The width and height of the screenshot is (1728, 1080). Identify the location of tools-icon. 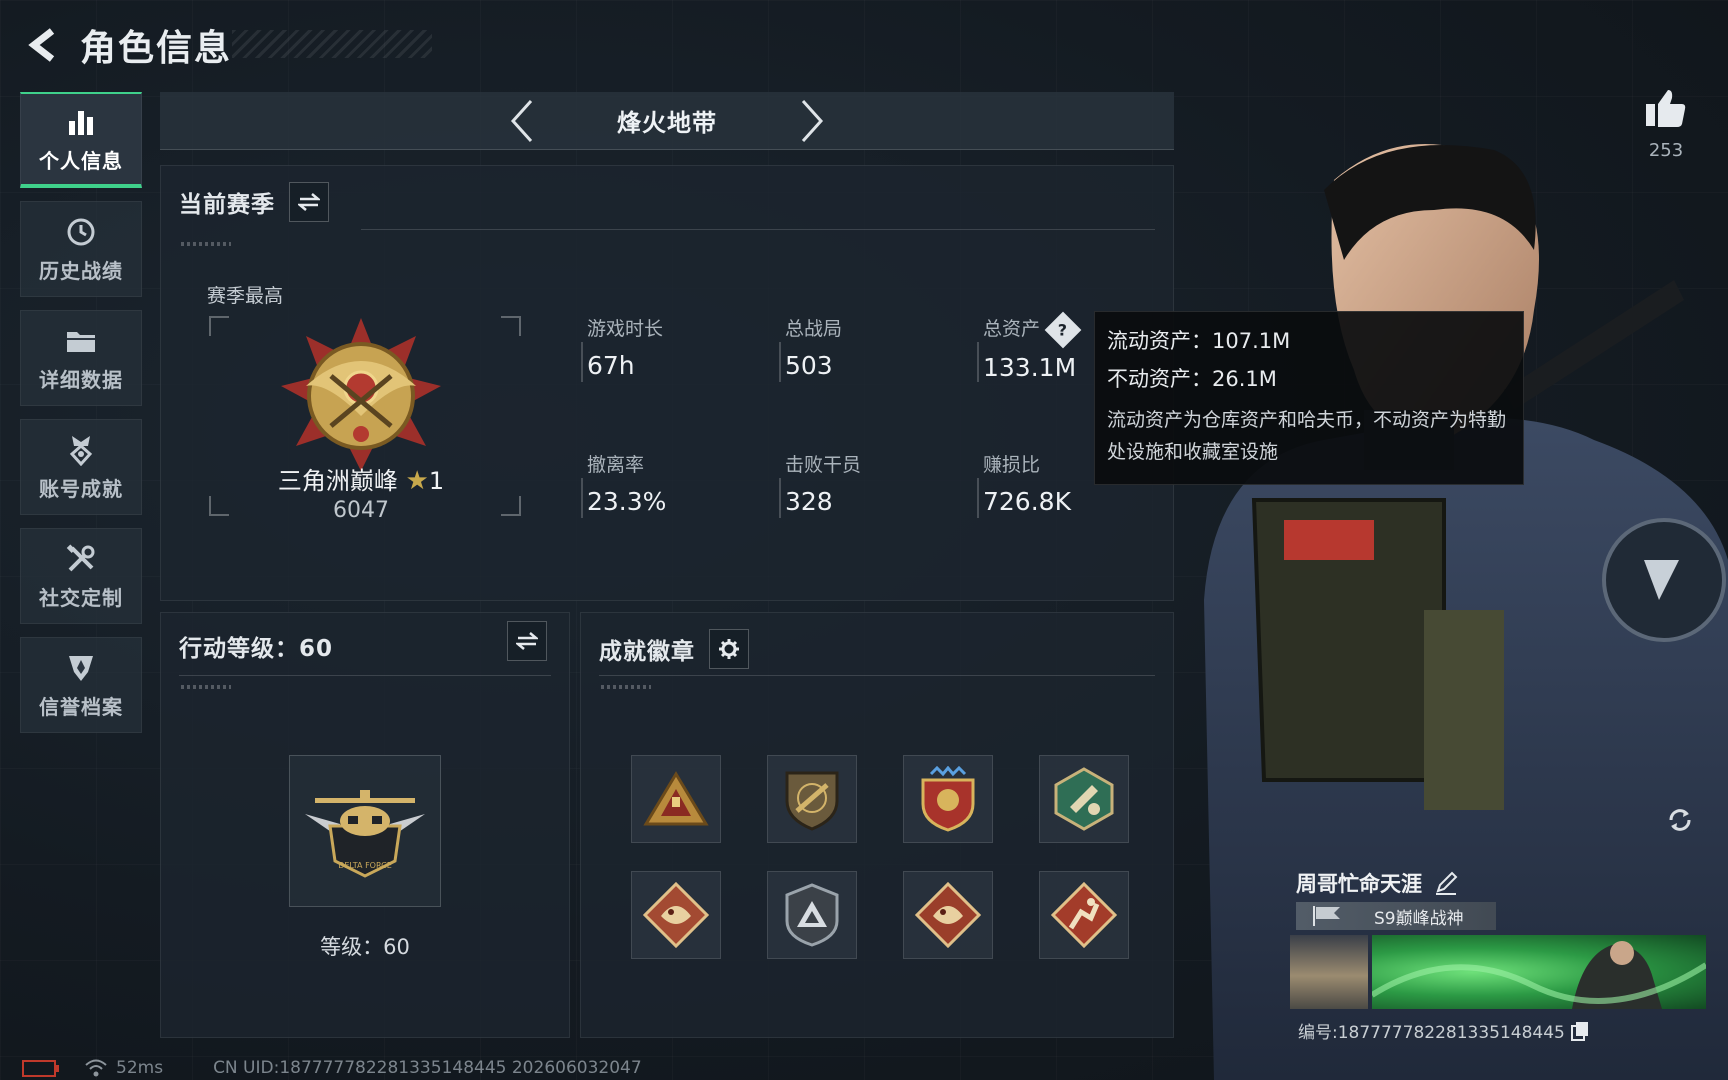
(81, 559).